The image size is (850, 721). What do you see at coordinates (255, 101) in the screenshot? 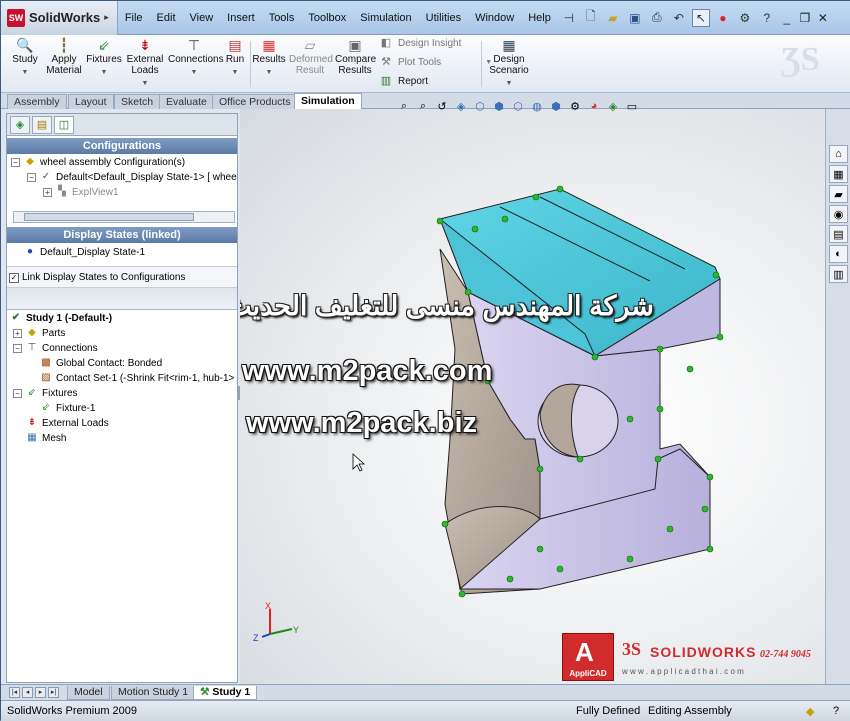
I see `tab-office-products: Office Products` at bounding box center [255, 101].